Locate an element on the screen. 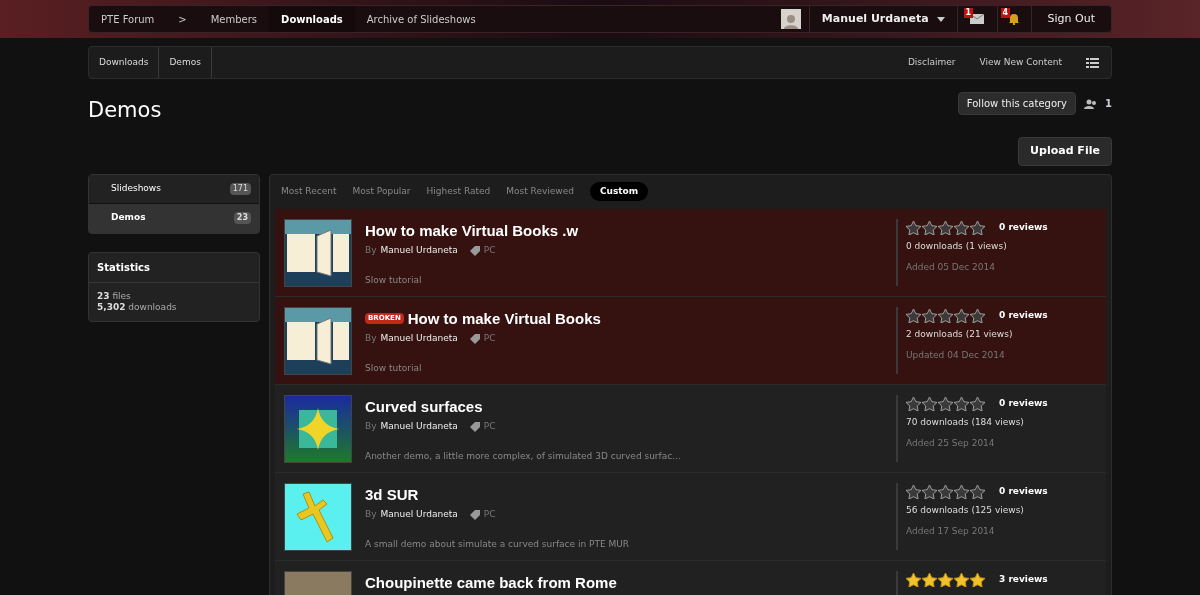  file-title: How to make Virtual Books is located at coordinates (504, 318).